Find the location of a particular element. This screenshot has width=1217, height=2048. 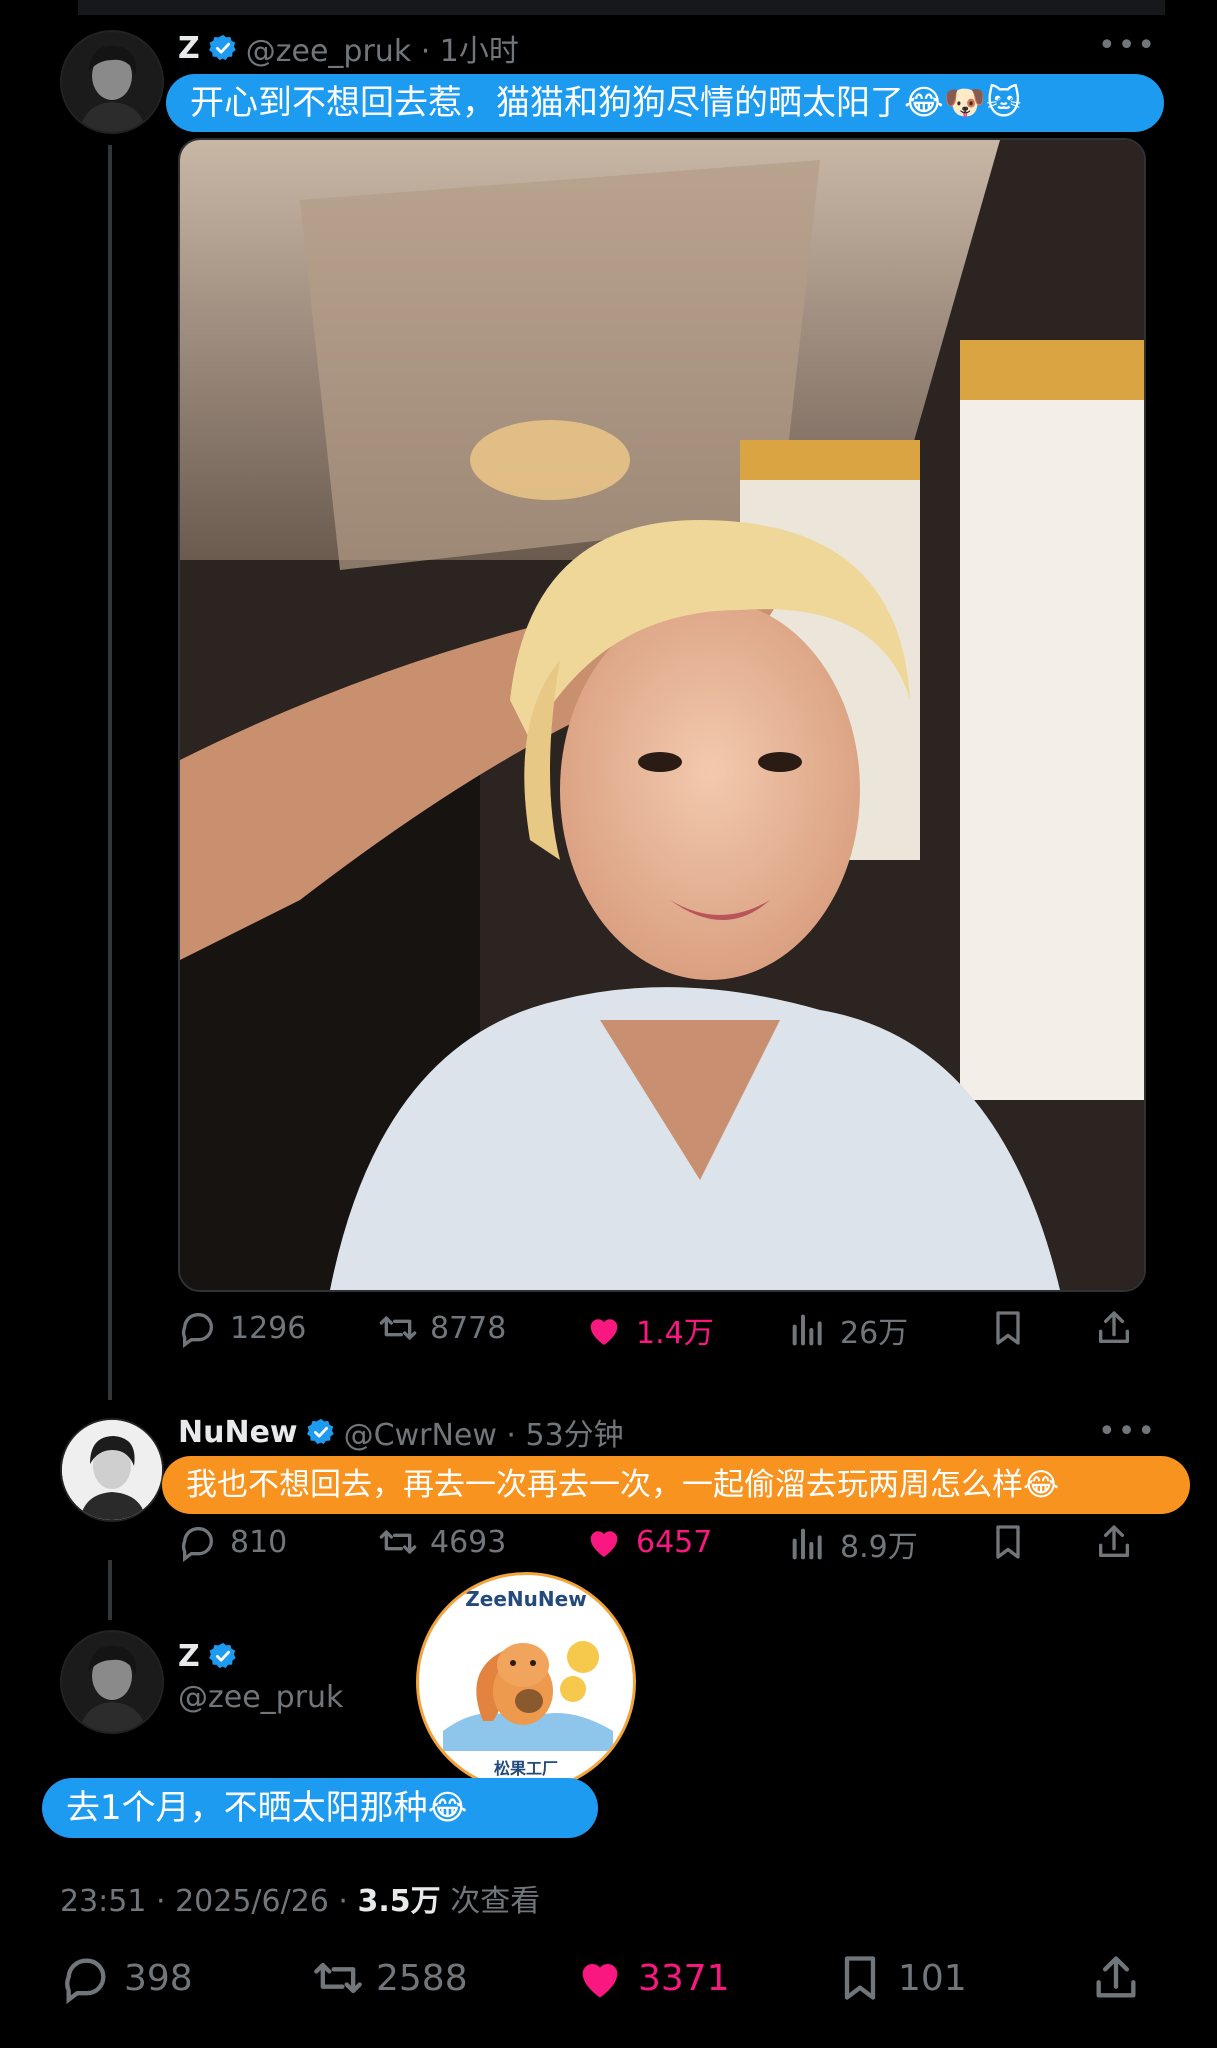

tweet-text: 我也不想回去，再去一次再去一次，一起偷溜去玩两周怎么样 is located at coordinates (604, 1485).